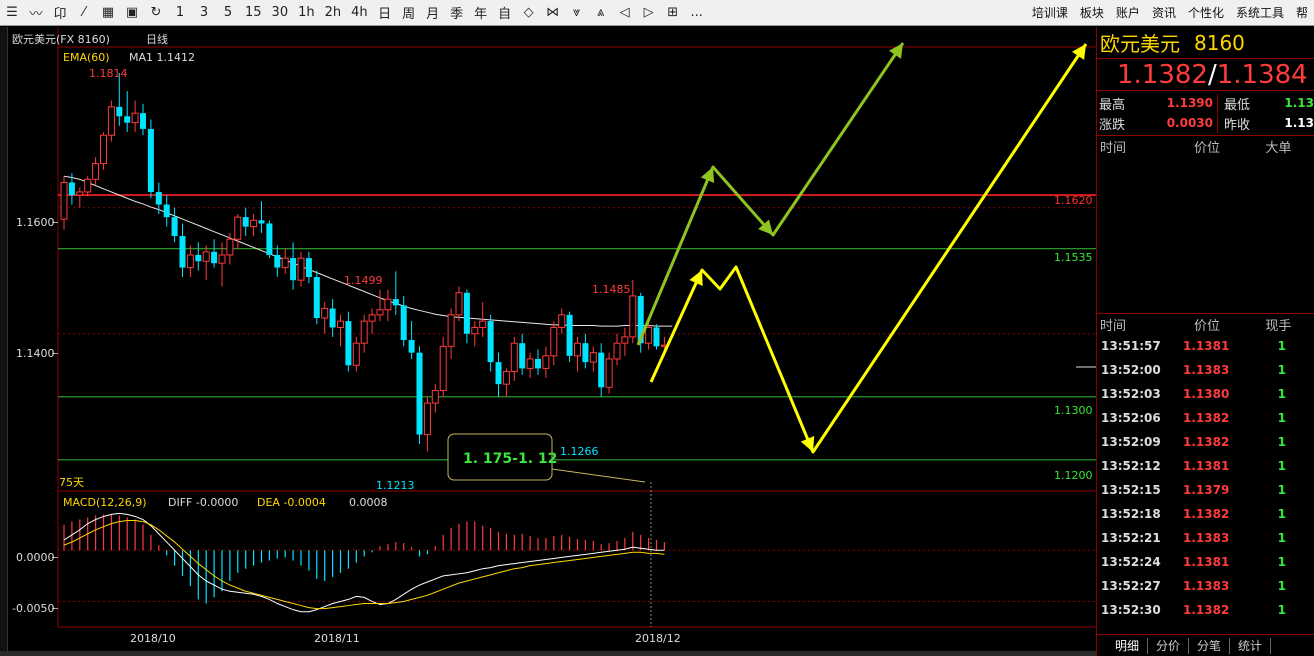 This screenshot has width=1314, height=656. What do you see at coordinates (553, 13) in the screenshot?
I see `collapse-icon: ⋈` at bounding box center [553, 13].